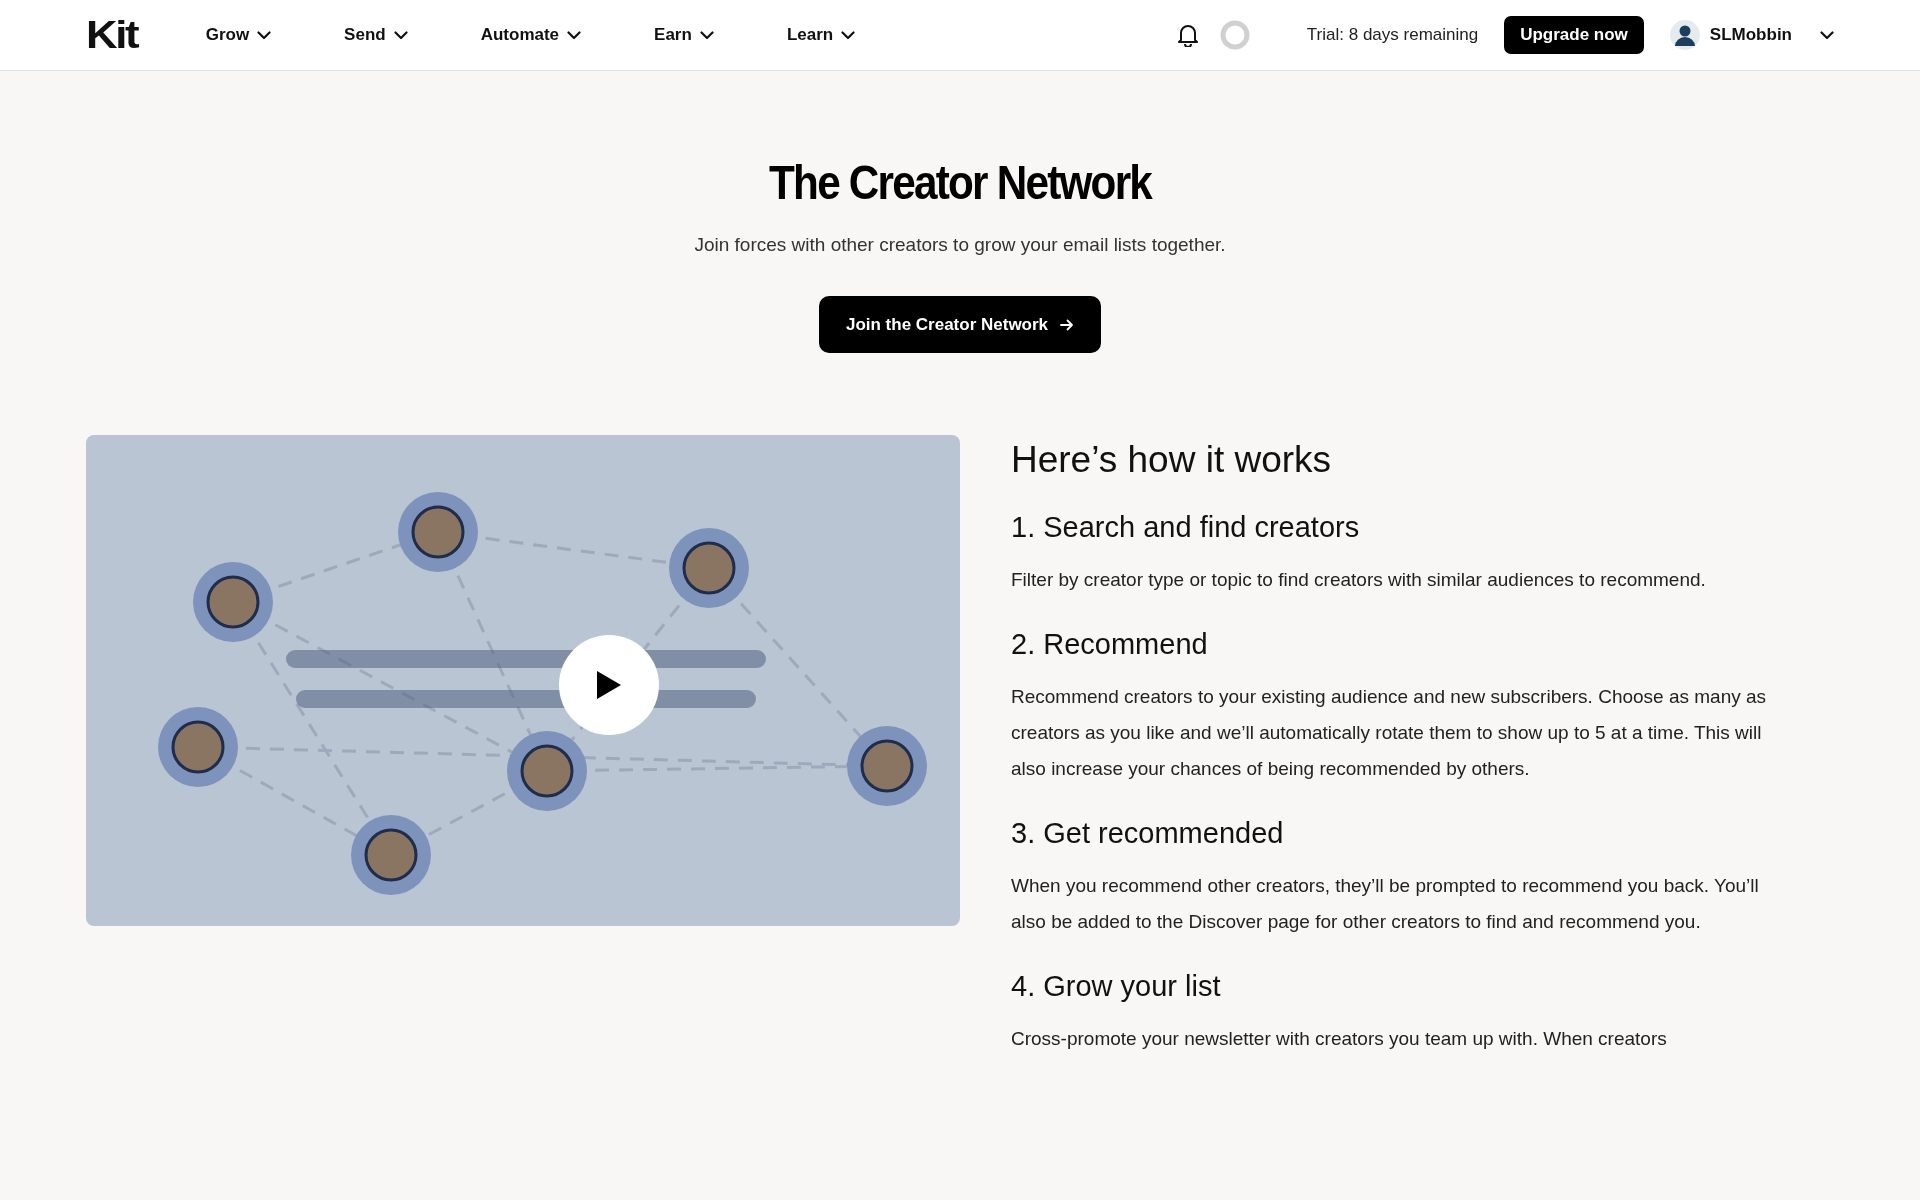 The image size is (1920, 1200). I want to click on step-heading: 2. Recommend, so click(1110, 644).